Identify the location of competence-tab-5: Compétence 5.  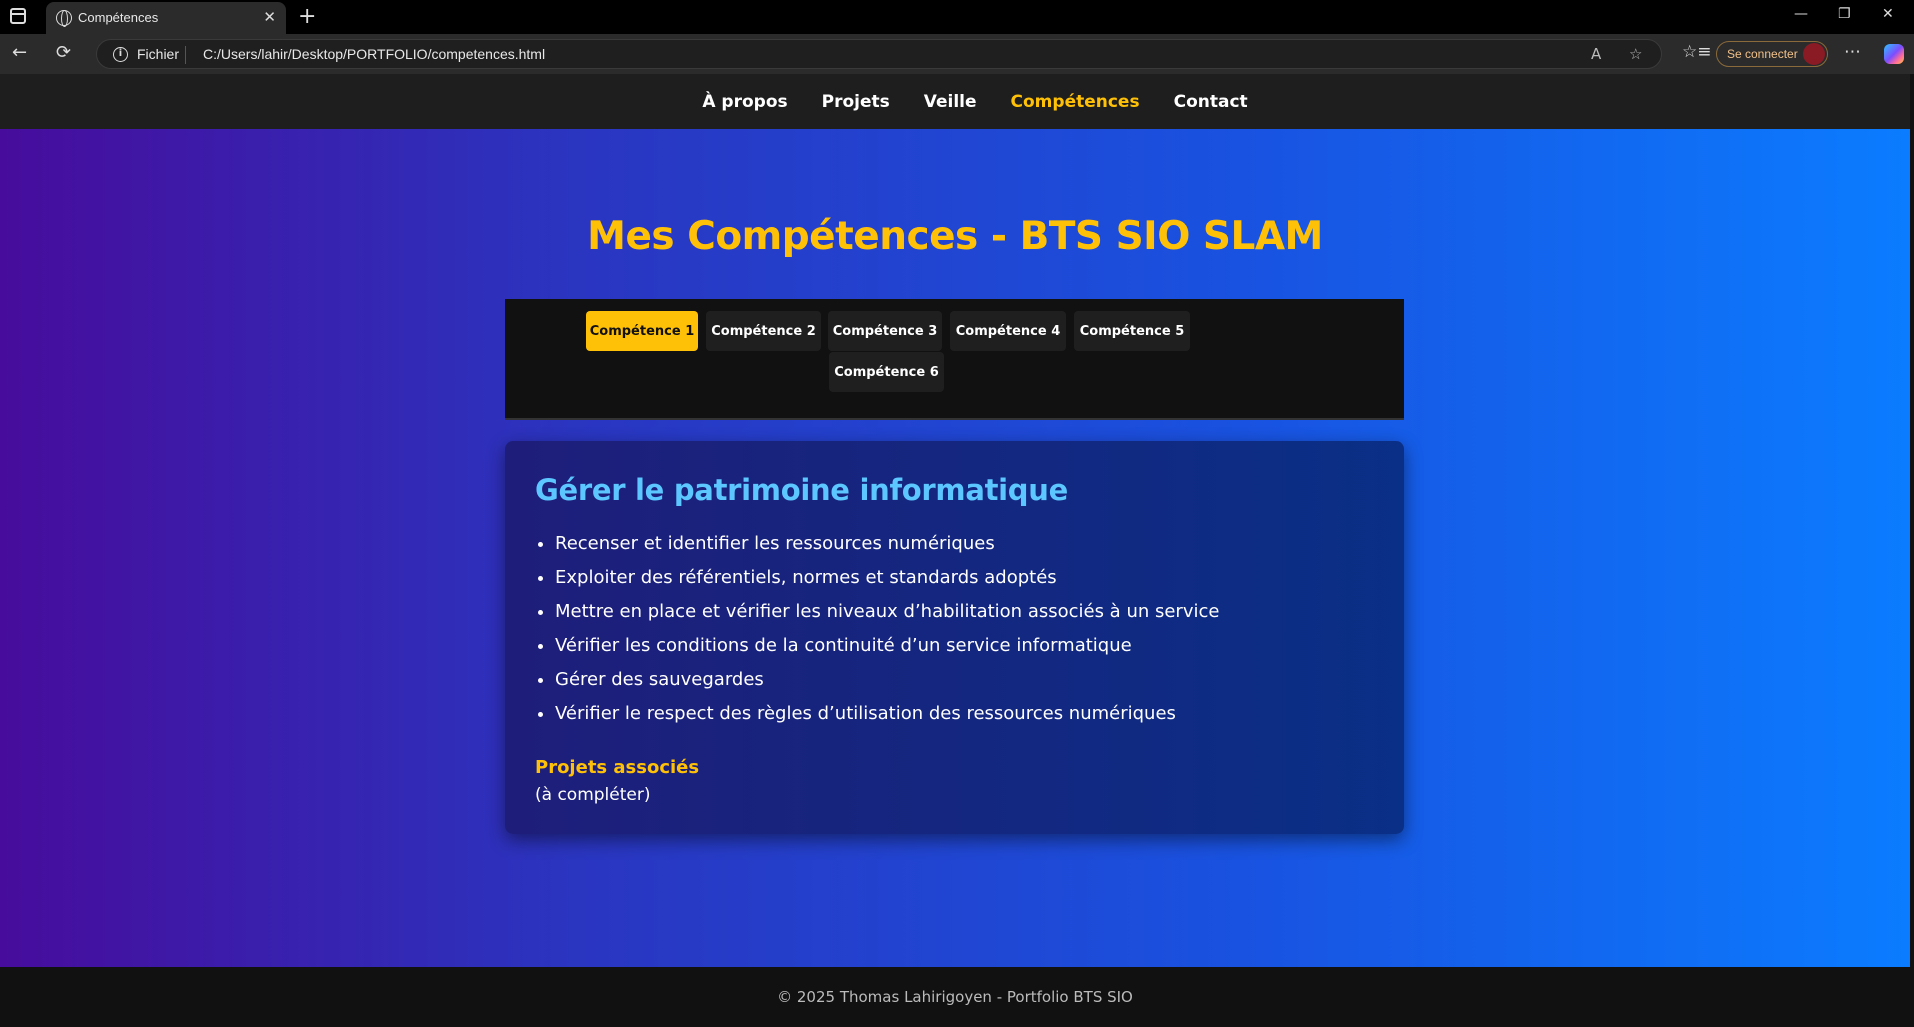
(1132, 331).